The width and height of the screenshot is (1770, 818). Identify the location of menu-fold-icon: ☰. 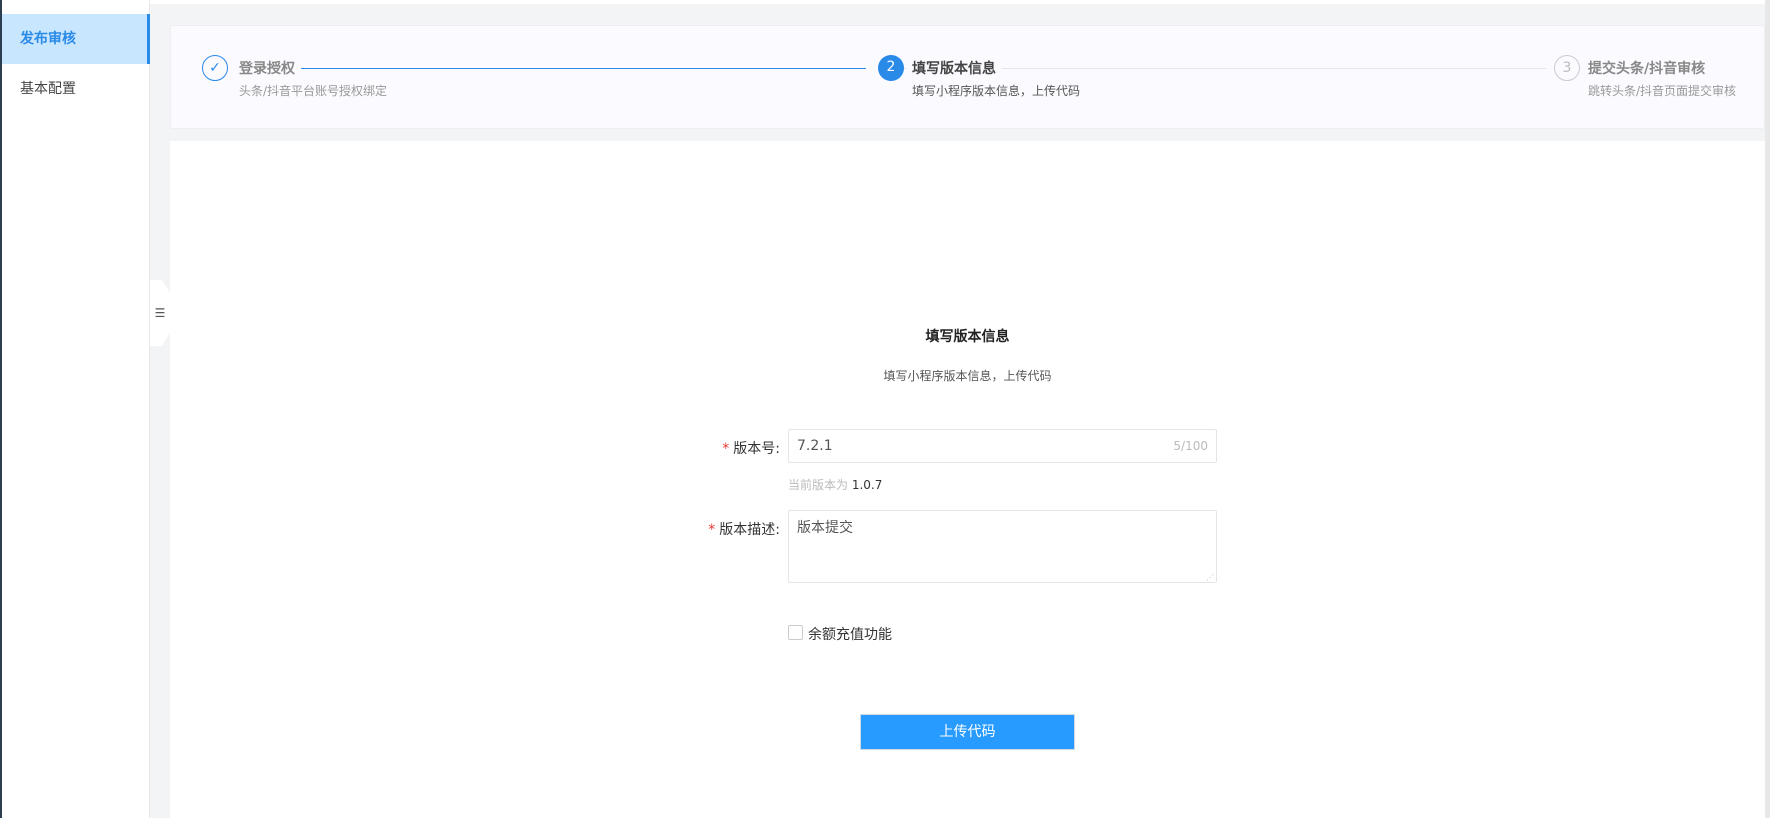
(160, 313).